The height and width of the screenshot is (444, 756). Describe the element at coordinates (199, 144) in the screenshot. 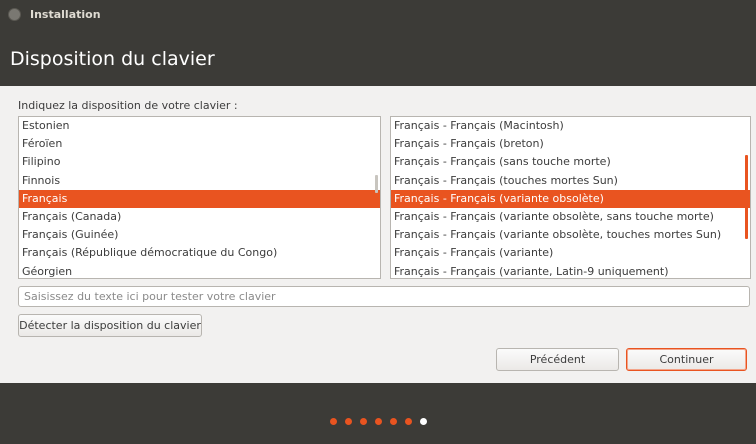

I see `list-item: Féroïen` at that location.